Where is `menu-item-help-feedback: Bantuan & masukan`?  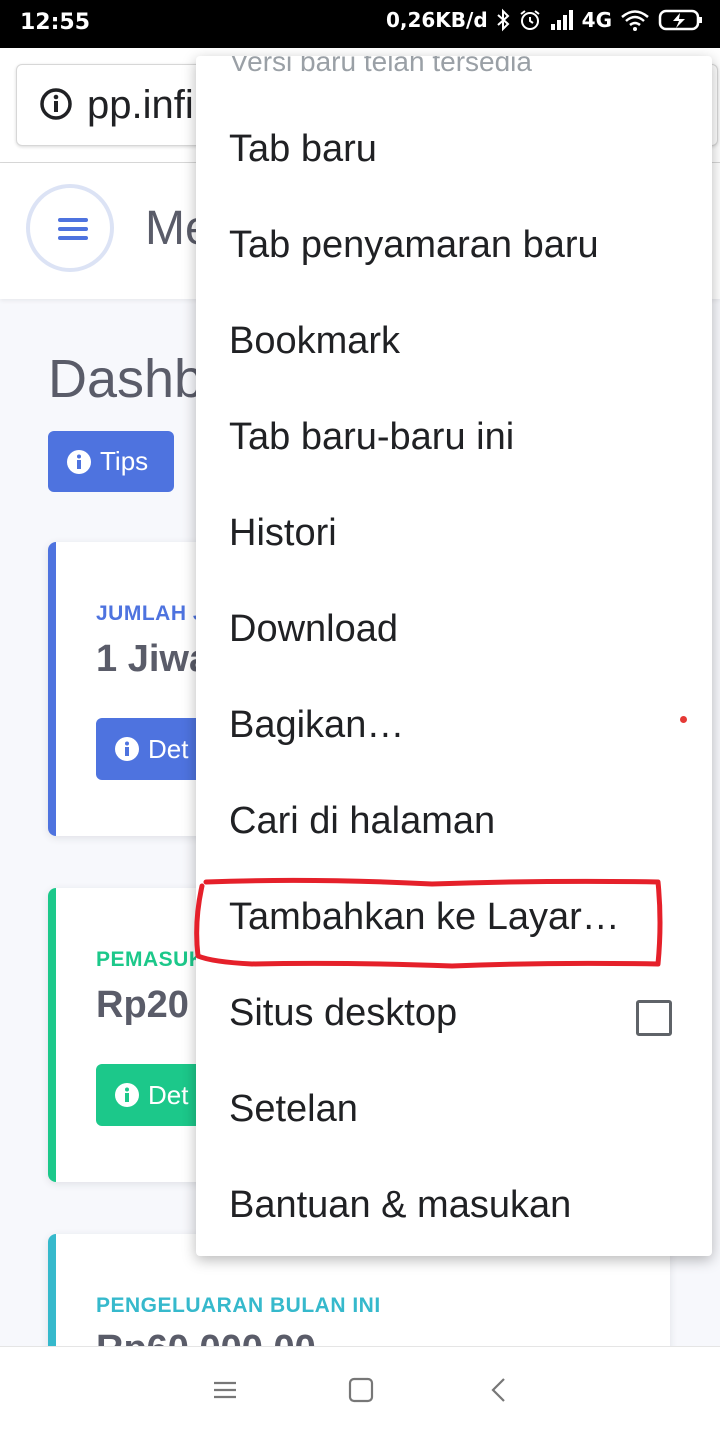 menu-item-help-feedback: Bantuan & masukan is located at coordinates (454, 1209).